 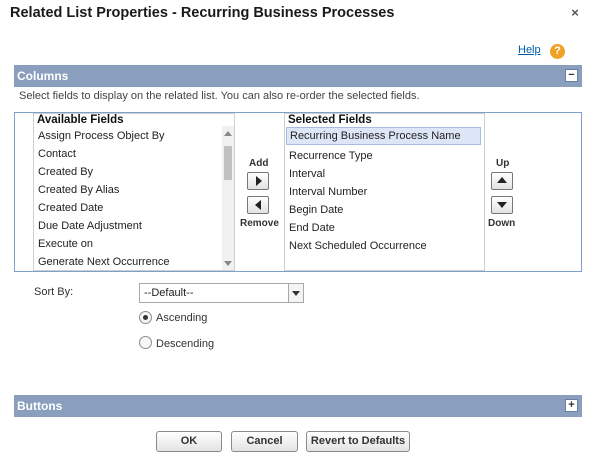 What do you see at coordinates (575, 13) in the screenshot?
I see `close-icon: ×` at bounding box center [575, 13].